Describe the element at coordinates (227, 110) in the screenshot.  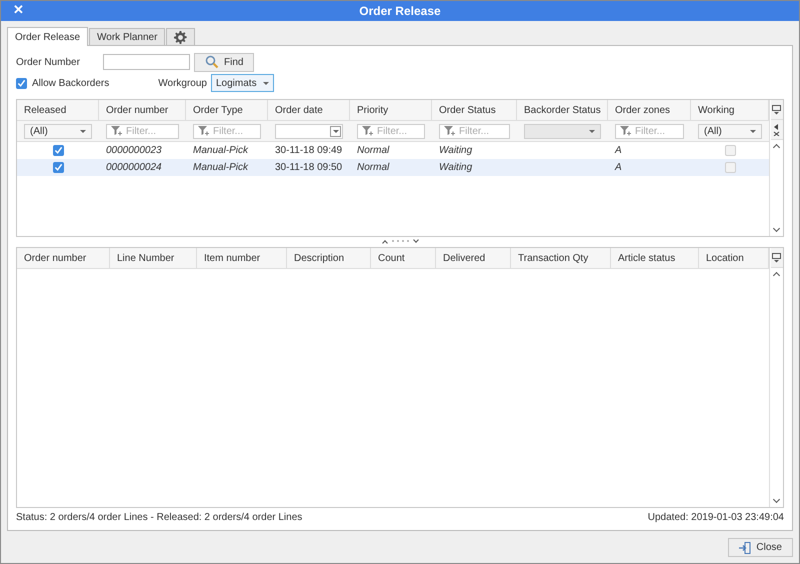
I see `column-header: Order Type` at that location.